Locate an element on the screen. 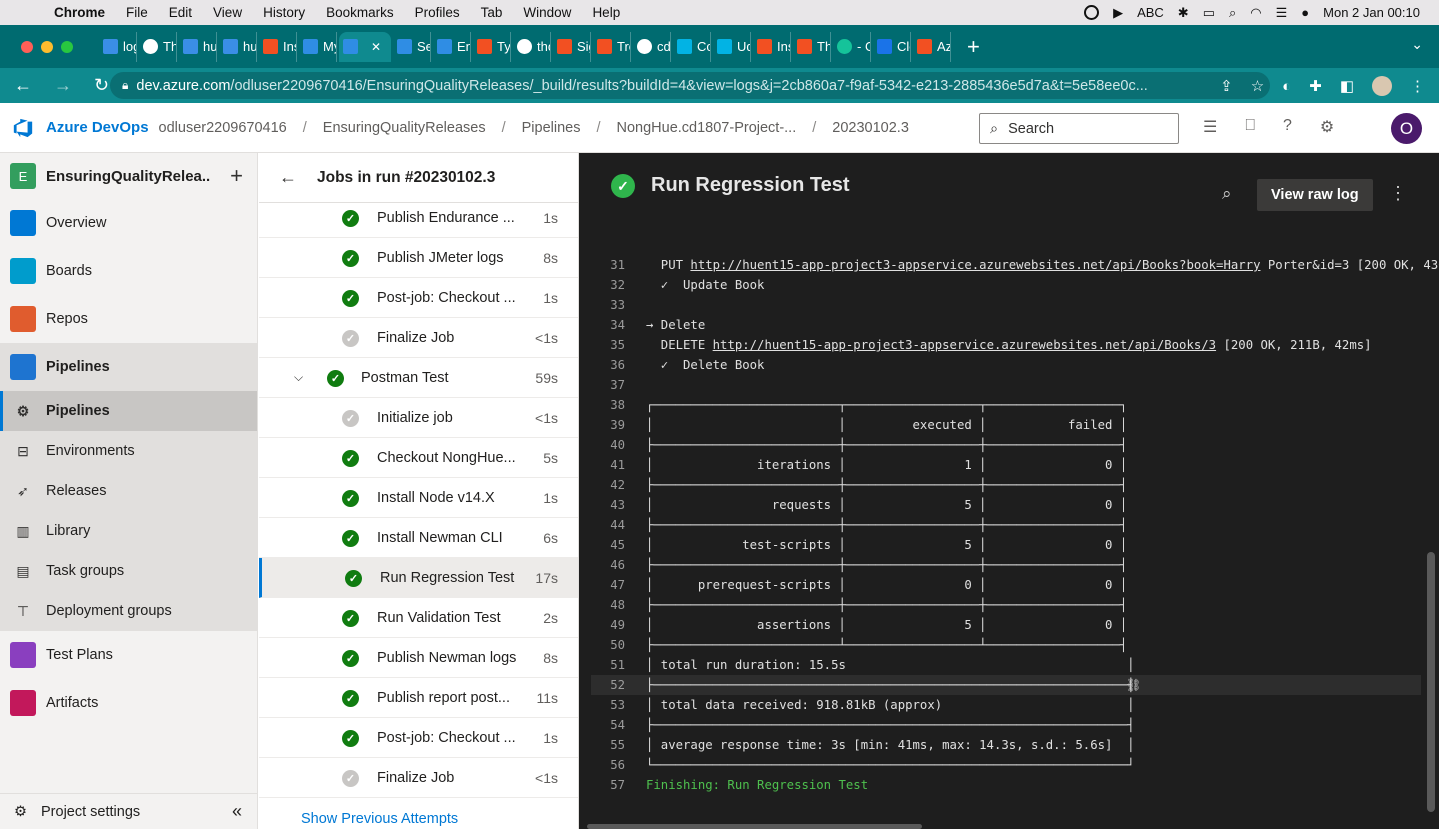 The width and height of the screenshot is (1439, 829). menu-profiles: Profiles is located at coordinates (437, 12).